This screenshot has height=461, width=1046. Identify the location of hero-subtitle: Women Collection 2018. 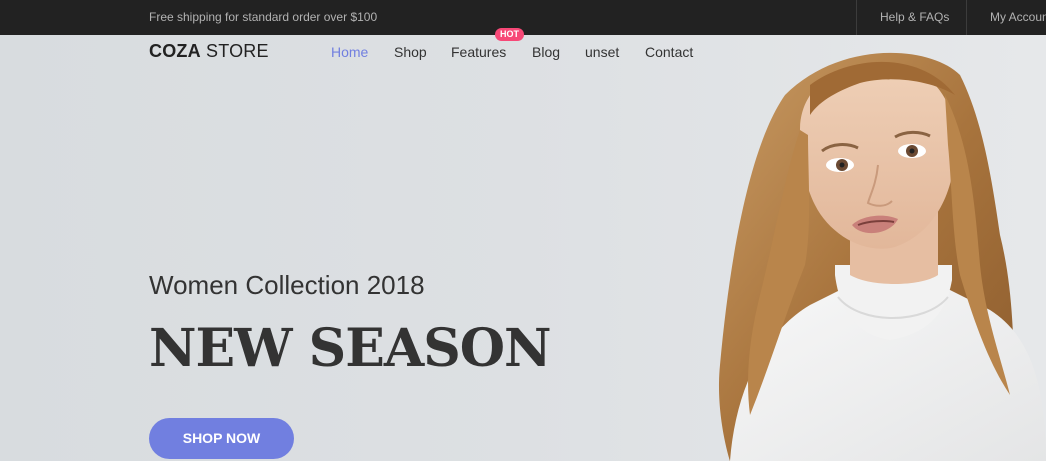
(287, 285).